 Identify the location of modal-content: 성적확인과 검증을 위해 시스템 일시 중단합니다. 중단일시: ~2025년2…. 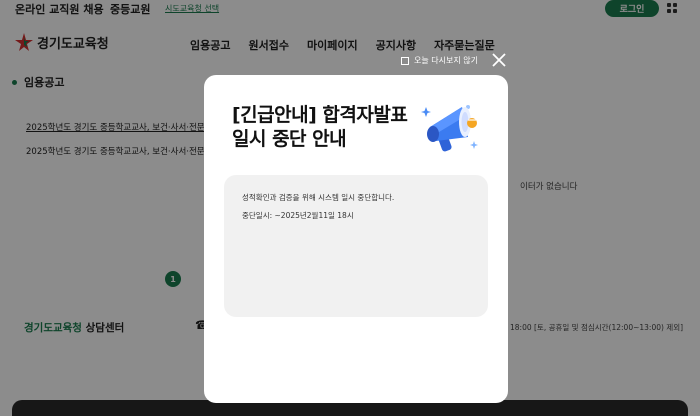
(356, 246).